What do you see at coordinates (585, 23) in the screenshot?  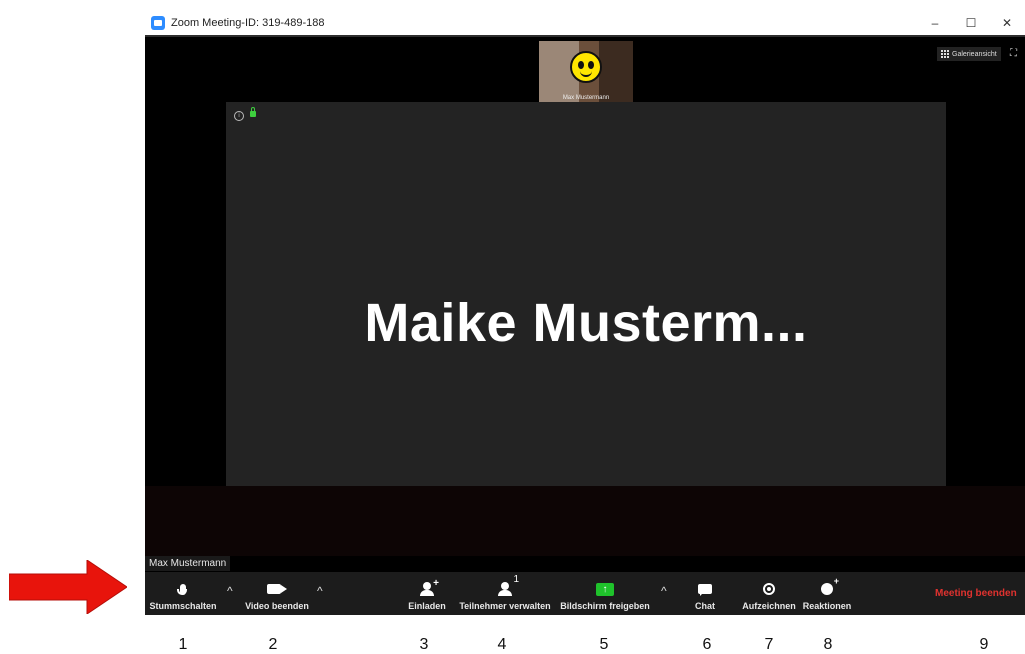 I see `title-bar: Zoom Meeting-ID: 319-489-188 – ☐ ✕` at bounding box center [585, 23].